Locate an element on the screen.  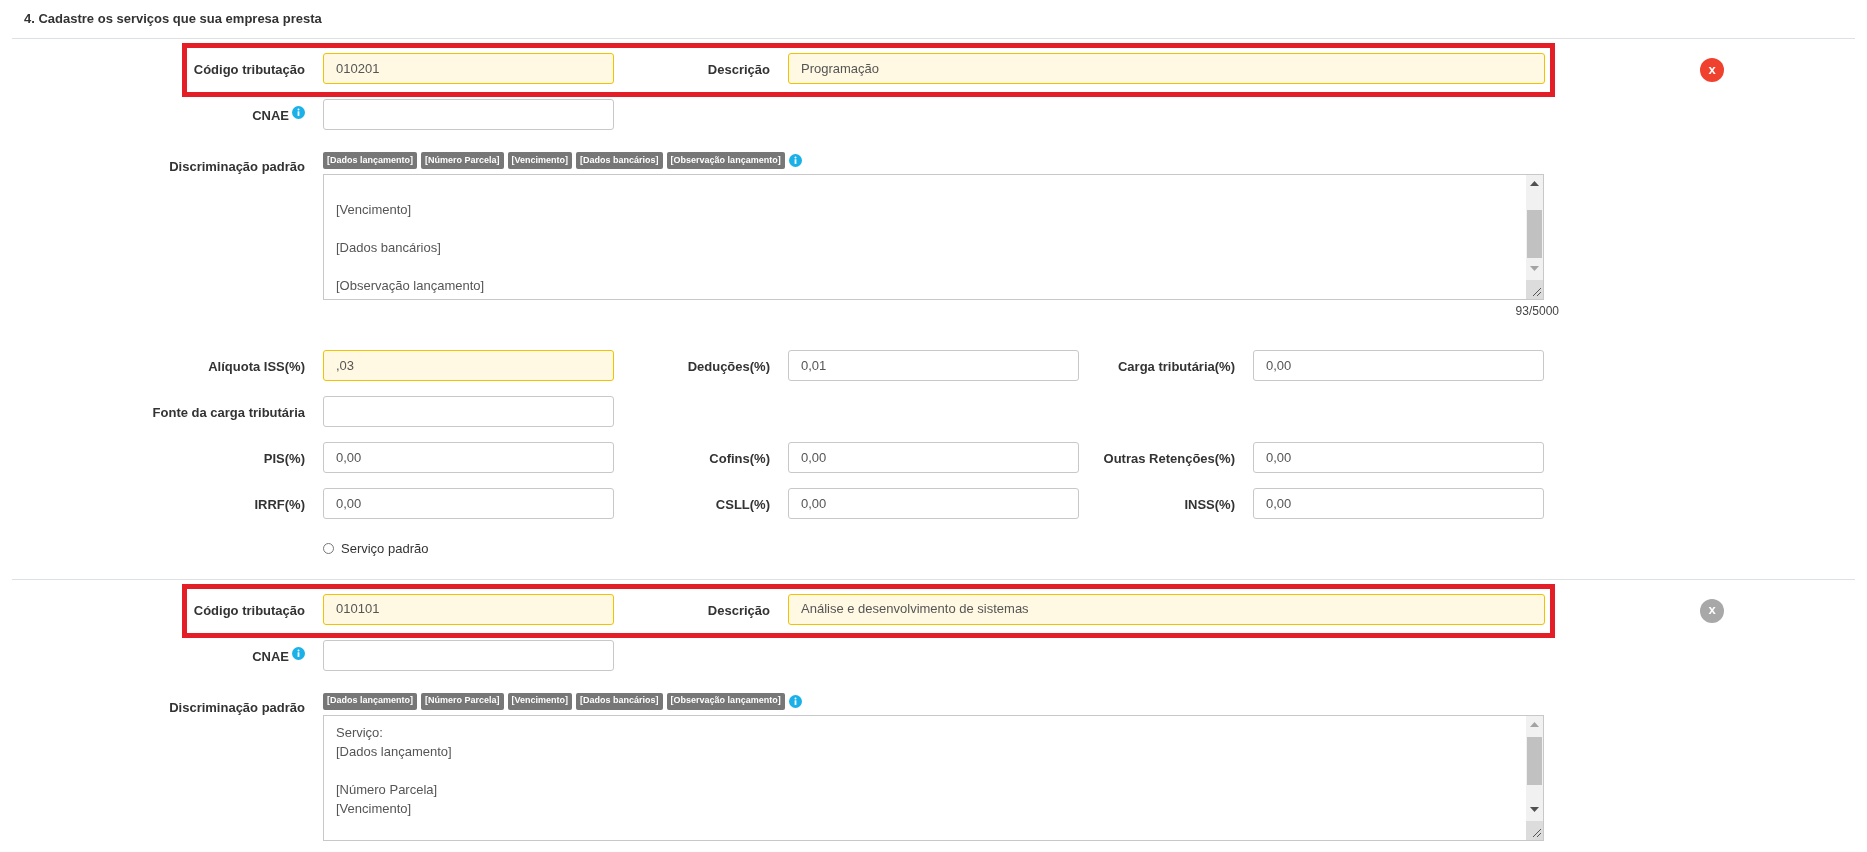
input-field: 0,01 is located at coordinates (933, 365).